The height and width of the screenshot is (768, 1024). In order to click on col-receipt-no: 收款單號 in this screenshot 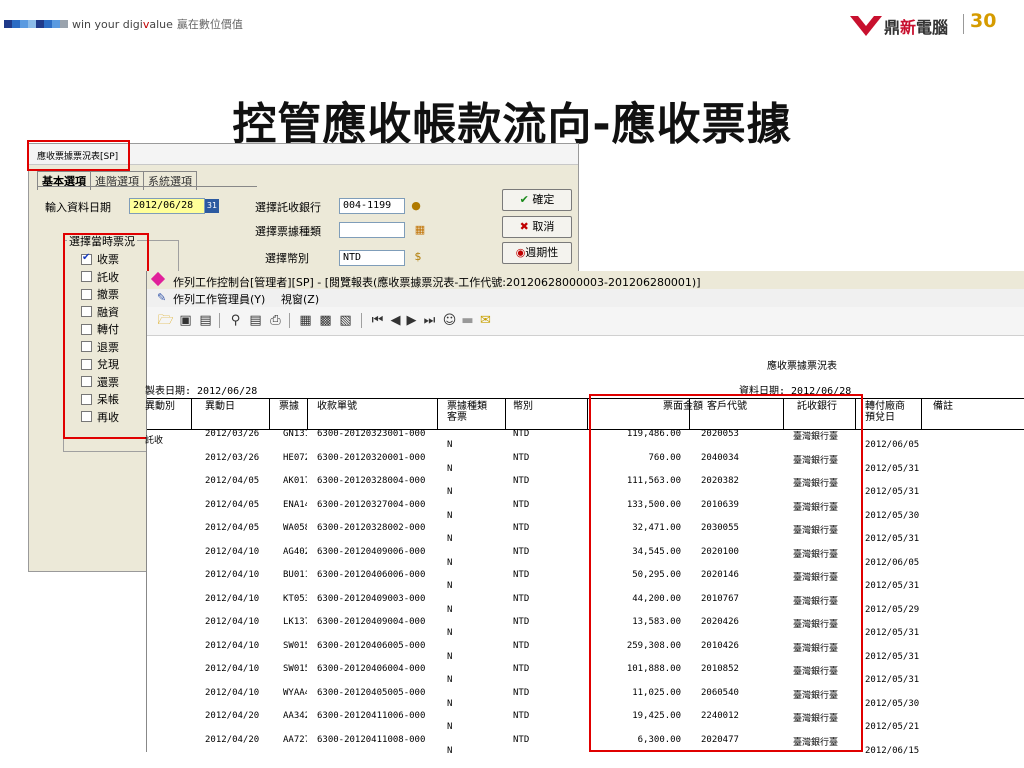, I will do `click(337, 406)`.